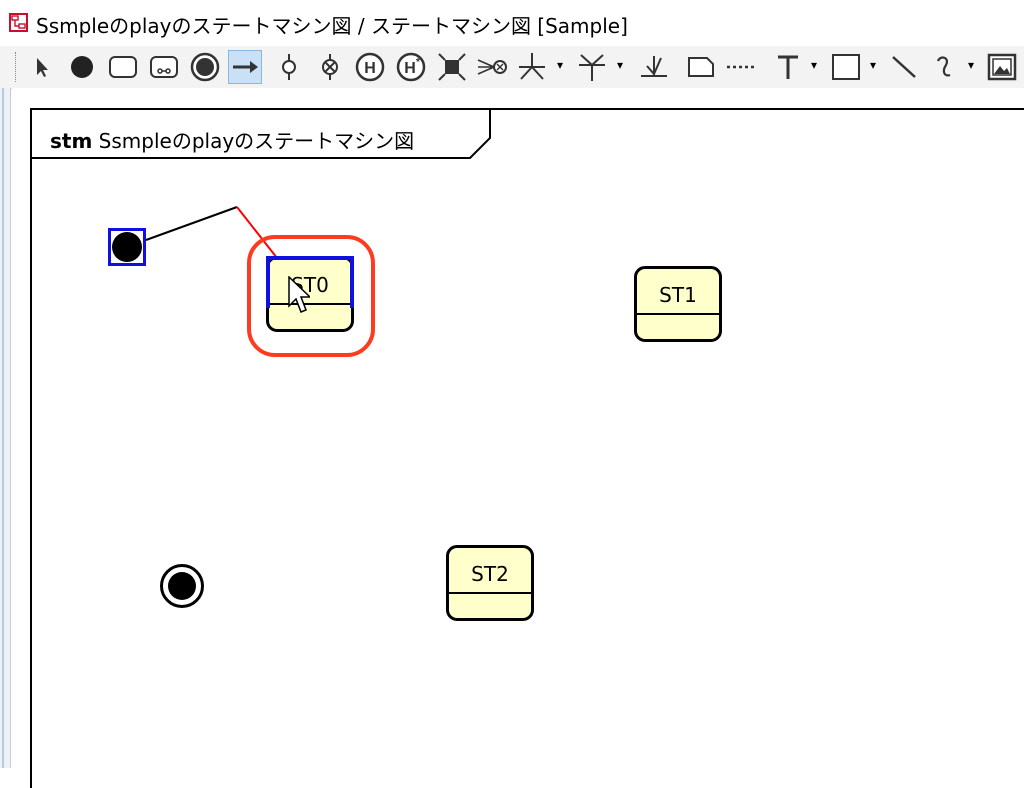  What do you see at coordinates (678, 295) in the screenshot?
I see `state-st1-label: ST1` at bounding box center [678, 295].